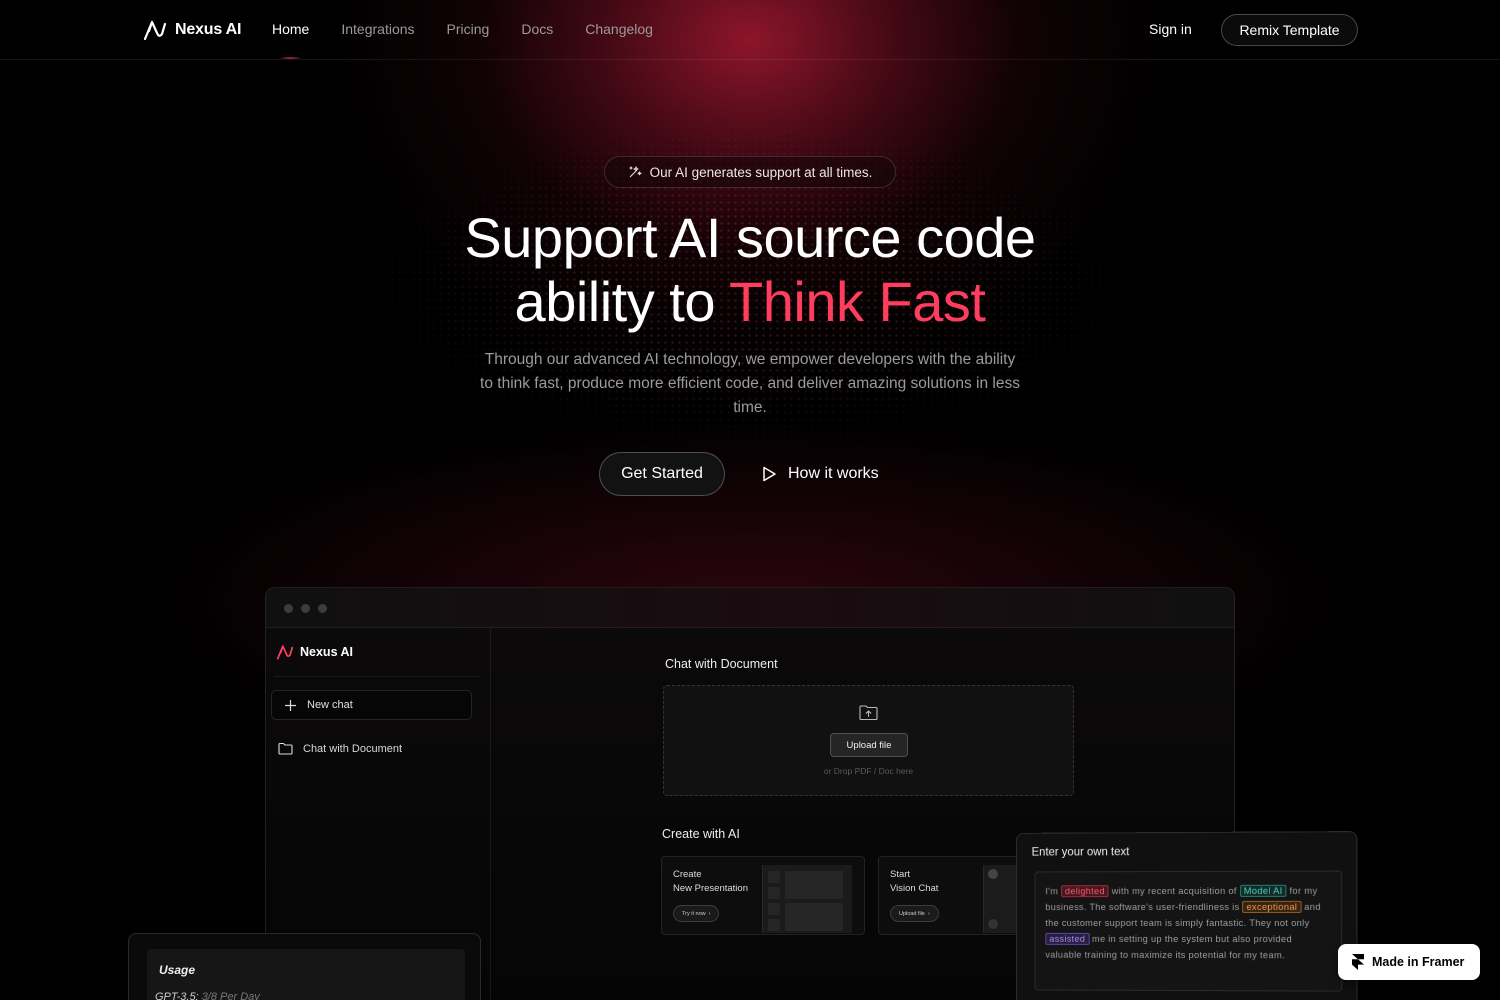 This screenshot has width=1500, height=1000. Describe the element at coordinates (953, 895) in the screenshot. I see `vision-chat-card: Start Vision Chat Upload file ›` at that location.